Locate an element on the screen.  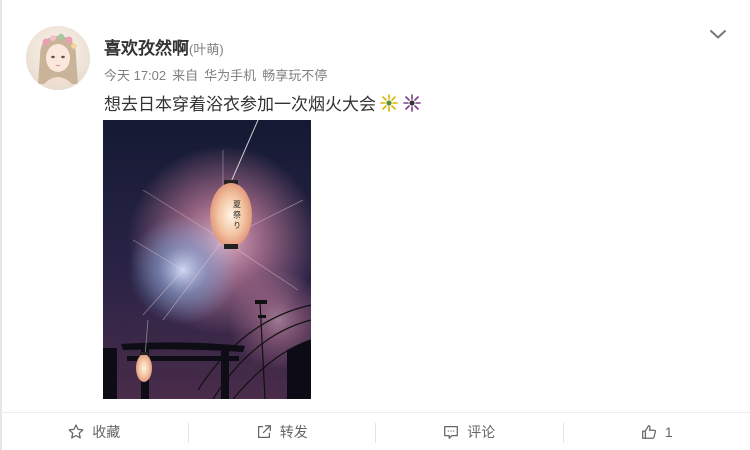
repost-label: 转发 is located at coordinates (293, 432).